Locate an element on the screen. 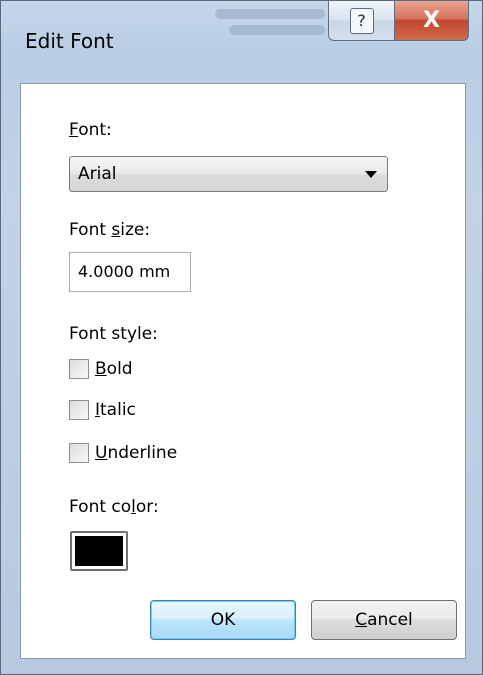 The image size is (483, 675). underline-checkbox-row: Underline is located at coordinates (123, 453).